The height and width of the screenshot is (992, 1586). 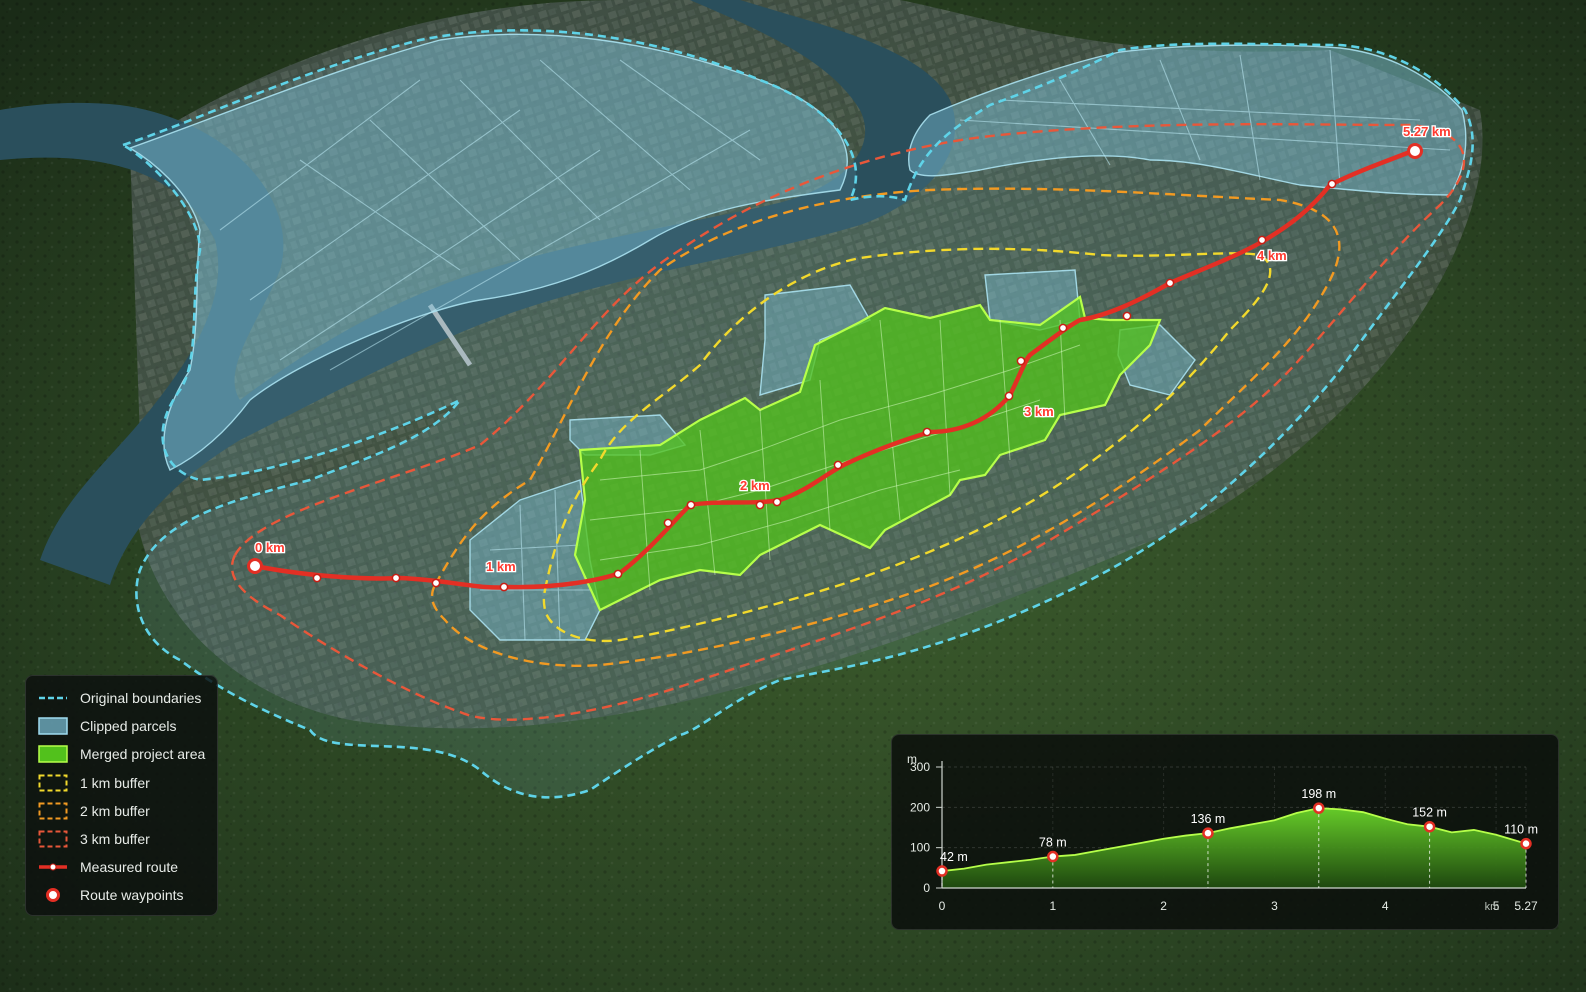 What do you see at coordinates (1039, 411) in the screenshot?
I see `route-label-3km: 3 km` at bounding box center [1039, 411].